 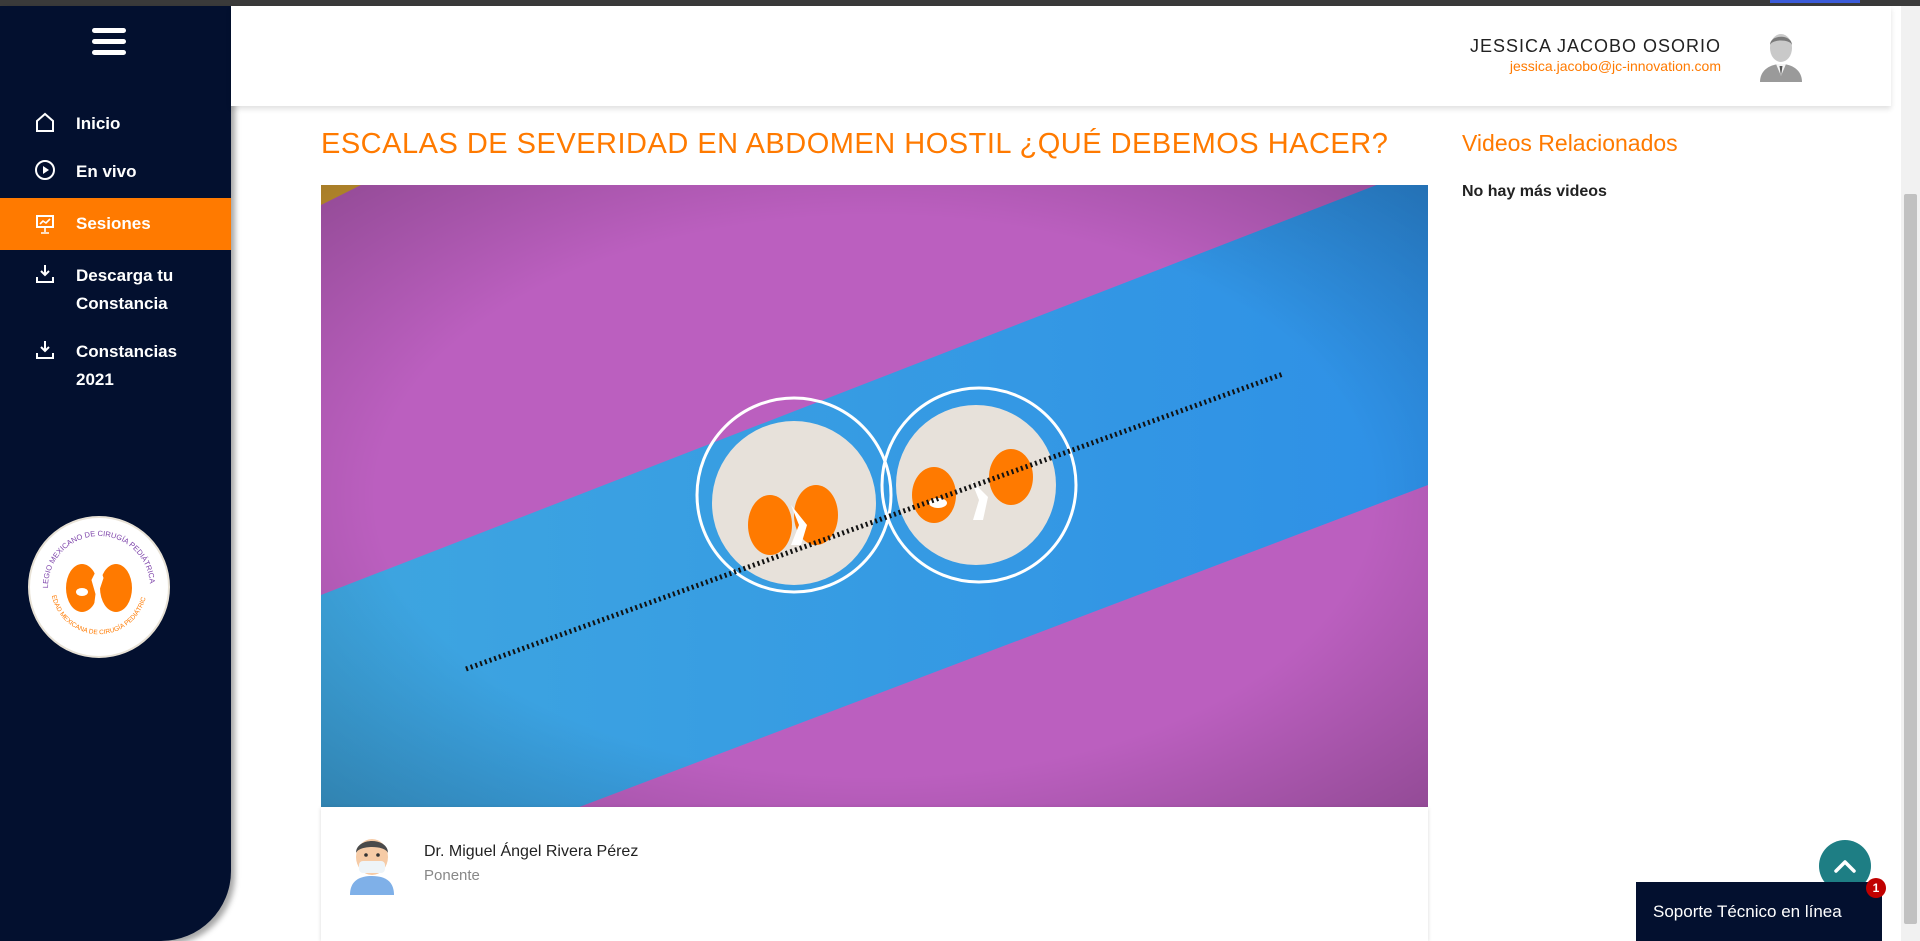 What do you see at coordinates (1595, 46) in the screenshot?
I see `user-name: JESSICA JACOBO OSORIO` at bounding box center [1595, 46].